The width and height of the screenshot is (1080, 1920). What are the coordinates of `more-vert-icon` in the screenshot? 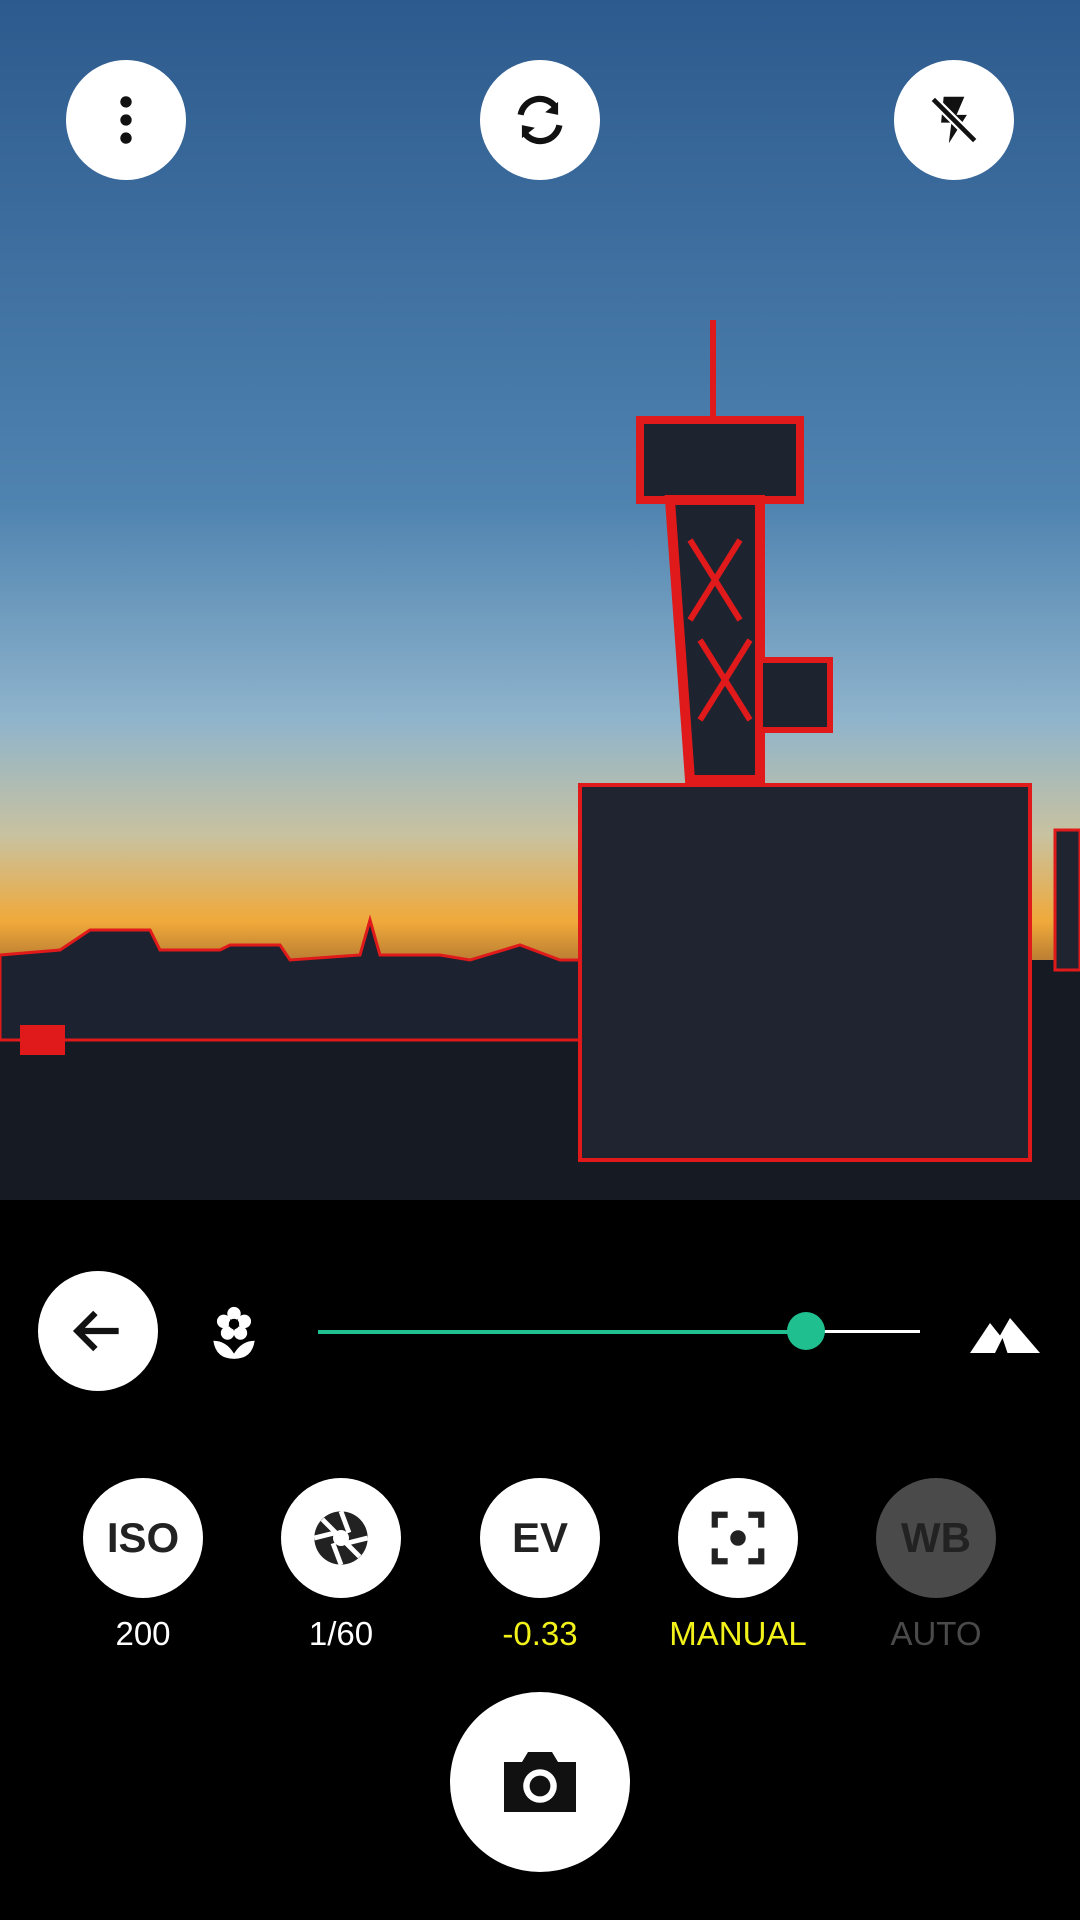 It's located at (126, 120).